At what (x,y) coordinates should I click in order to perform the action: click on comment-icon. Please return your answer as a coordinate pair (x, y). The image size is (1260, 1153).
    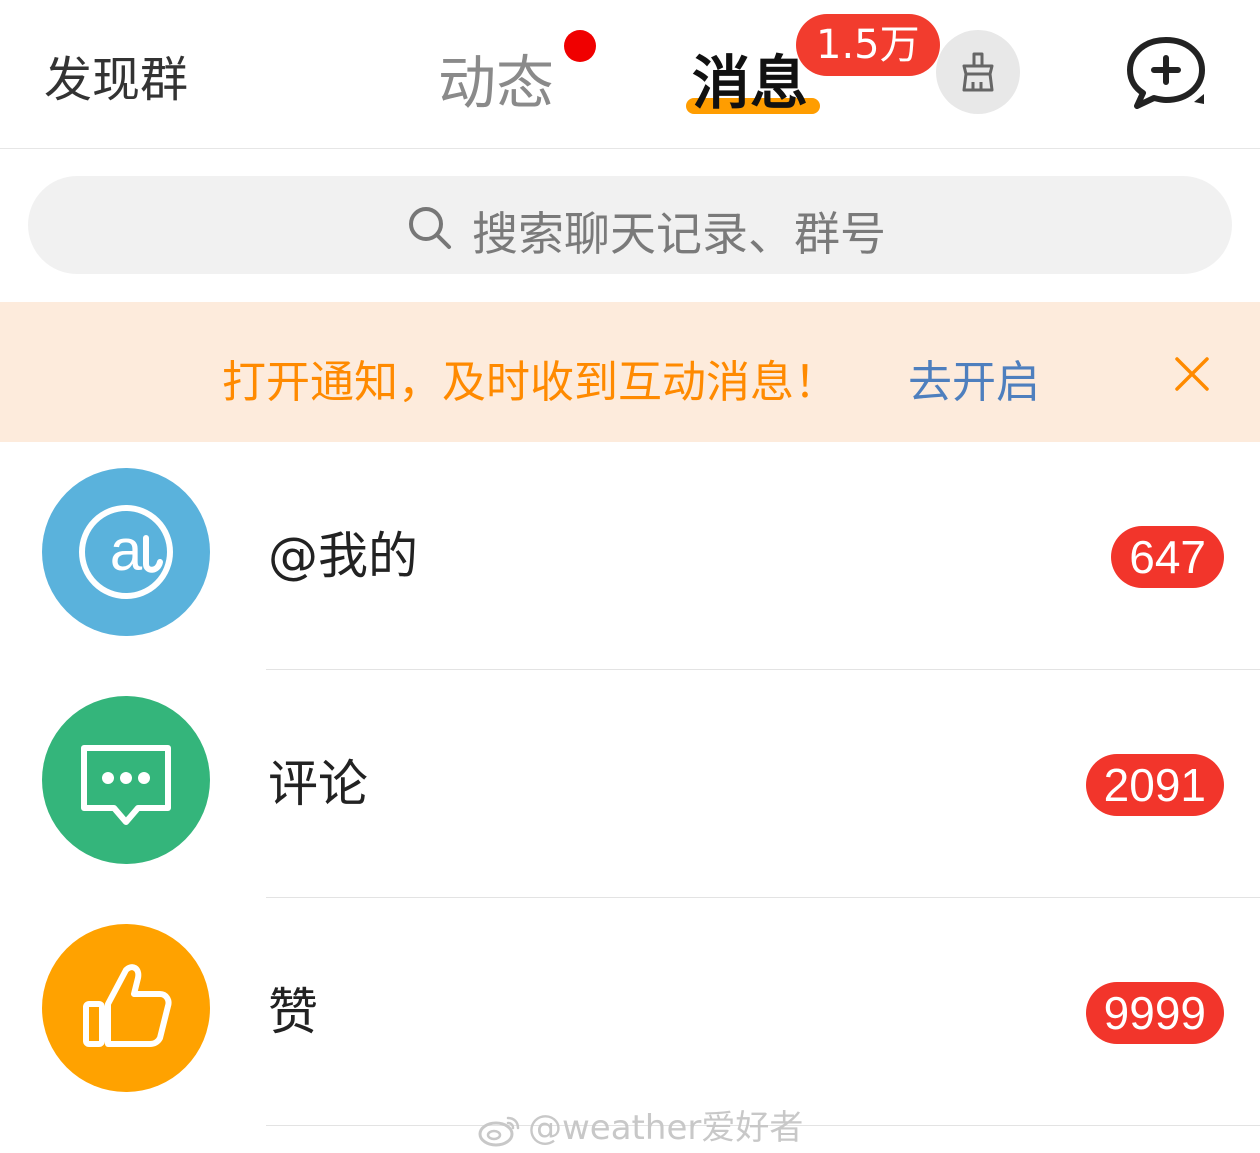
    Looking at the image, I should click on (126, 780).